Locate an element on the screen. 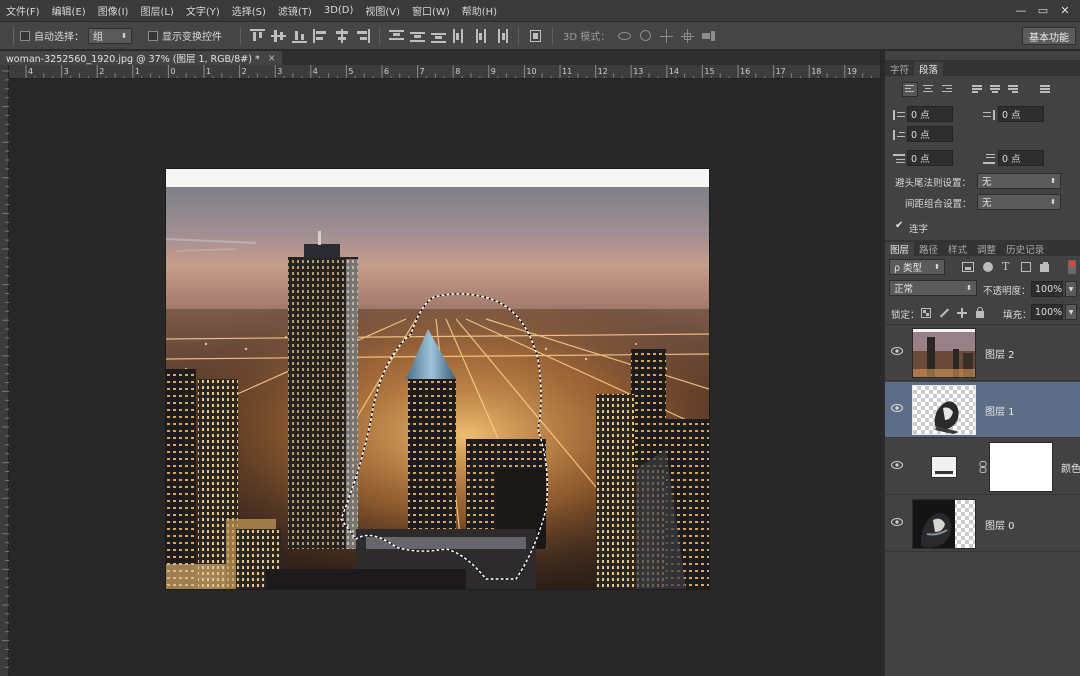  layer-row: 颜色 is located at coordinates (982, 467).